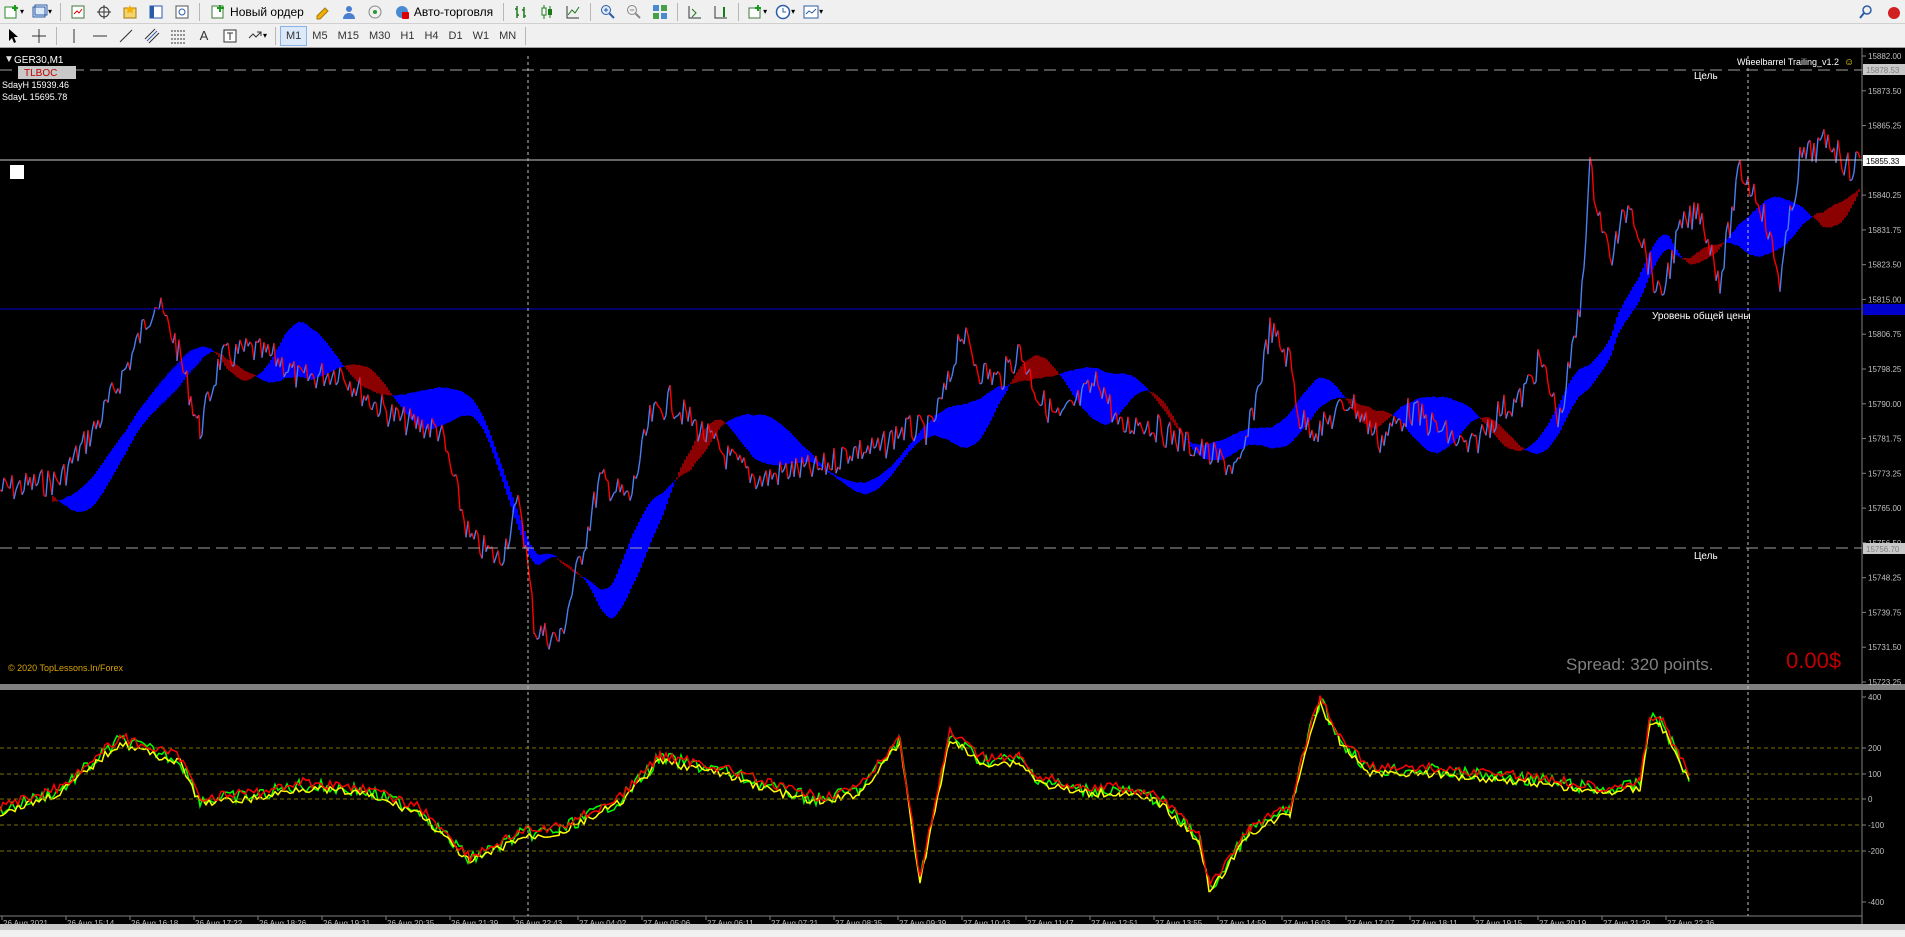 The height and width of the screenshot is (937, 1905). What do you see at coordinates (178, 36) in the screenshot?
I see `fibonacci-button` at bounding box center [178, 36].